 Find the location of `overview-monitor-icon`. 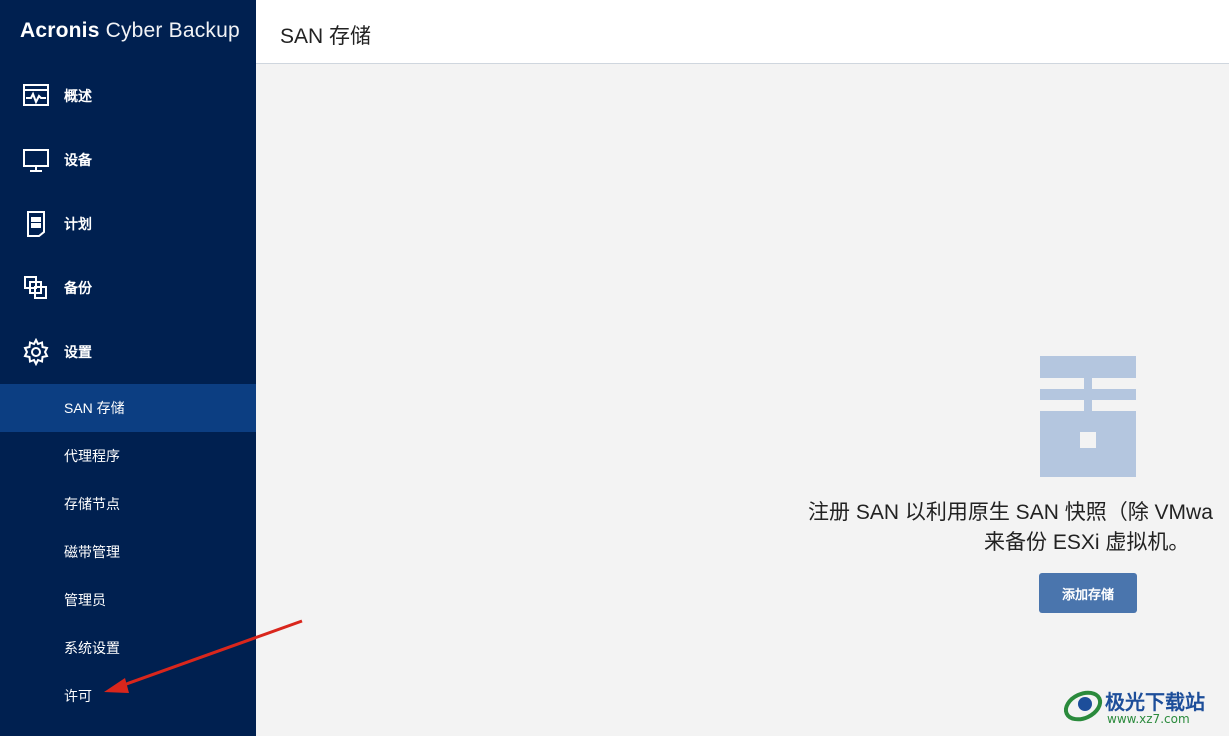

overview-monitor-icon is located at coordinates (36, 96).